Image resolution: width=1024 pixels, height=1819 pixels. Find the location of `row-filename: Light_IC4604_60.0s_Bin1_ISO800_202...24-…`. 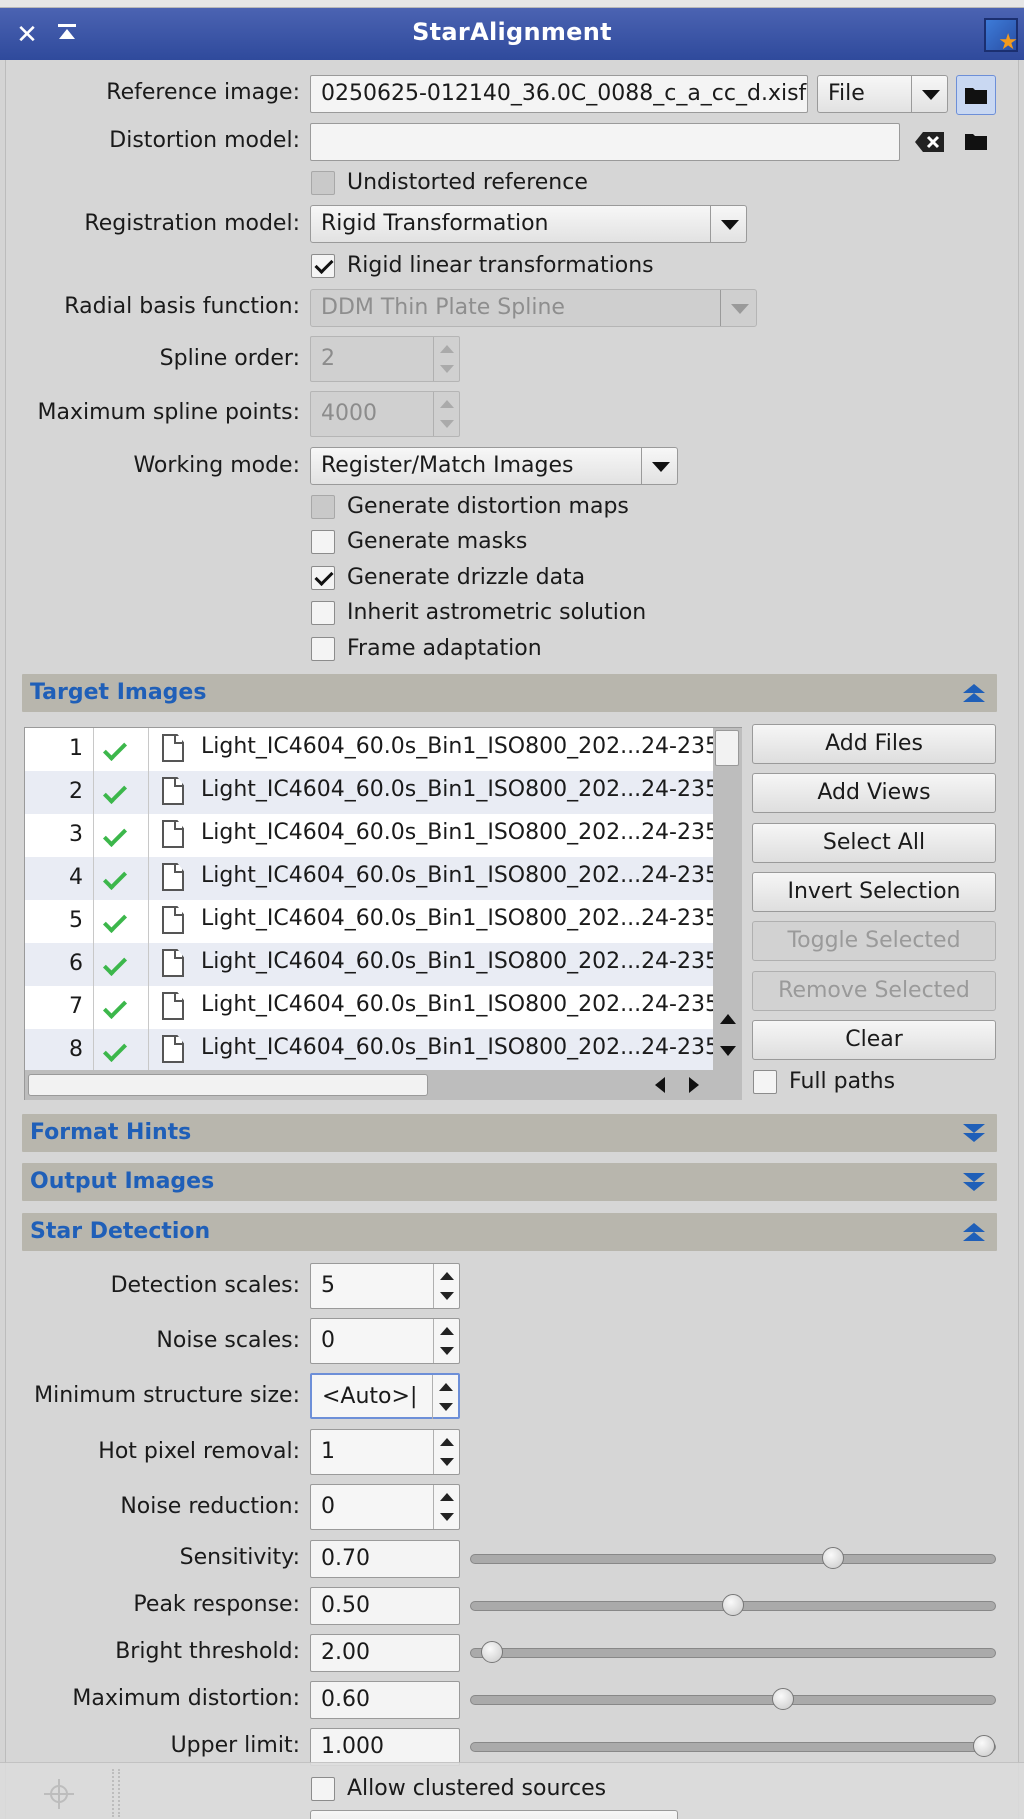

row-filename: Light_IC4604_60.0s_Bin1_ISO800_202...24-… is located at coordinates (457, 918).